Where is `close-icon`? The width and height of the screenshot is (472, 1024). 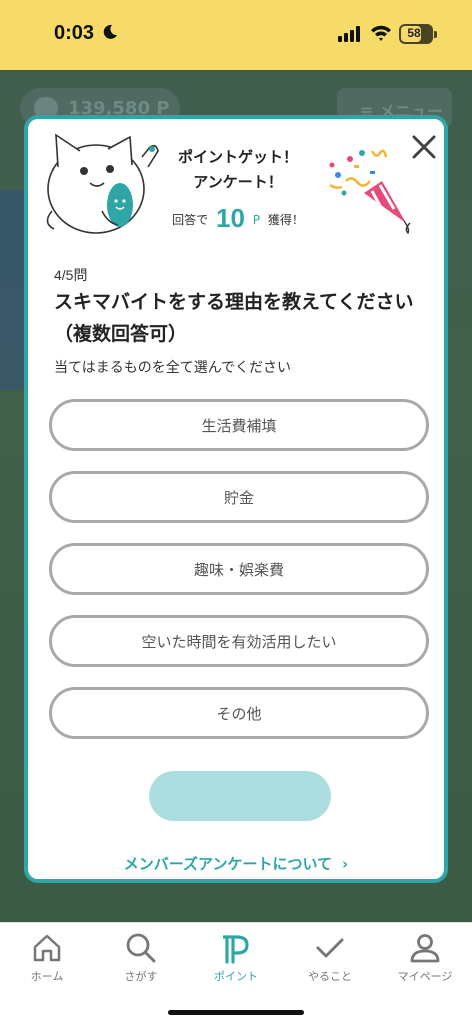 close-icon is located at coordinates (424, 147).